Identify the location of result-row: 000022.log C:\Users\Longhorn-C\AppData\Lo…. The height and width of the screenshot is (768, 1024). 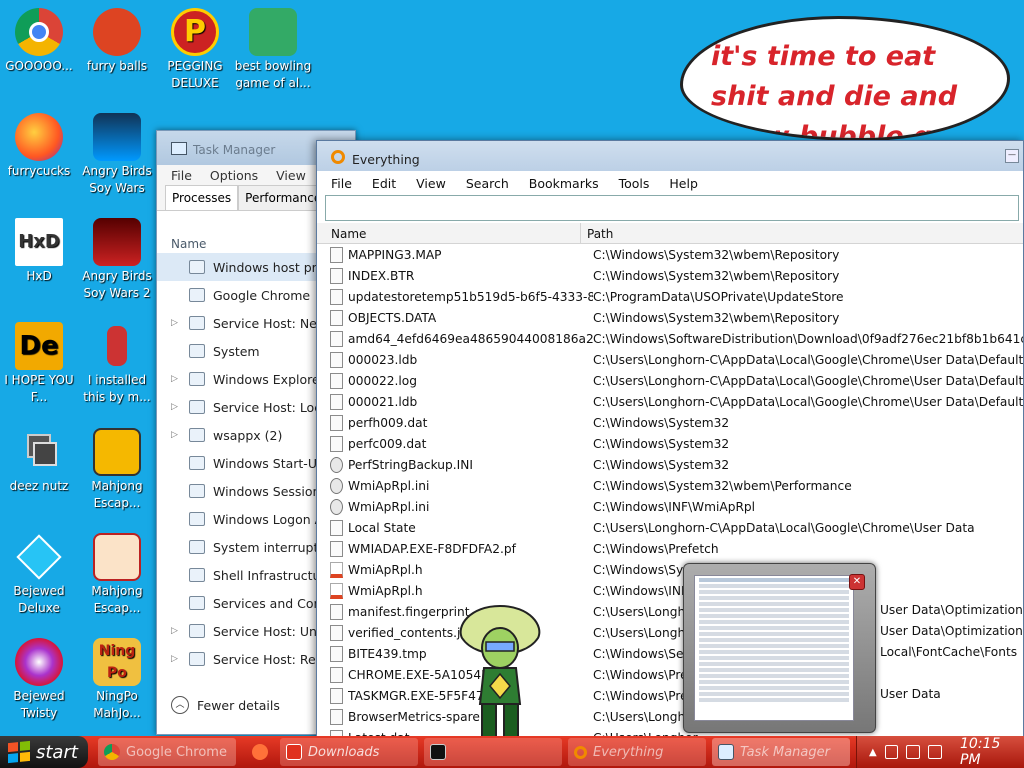
(670, 380).